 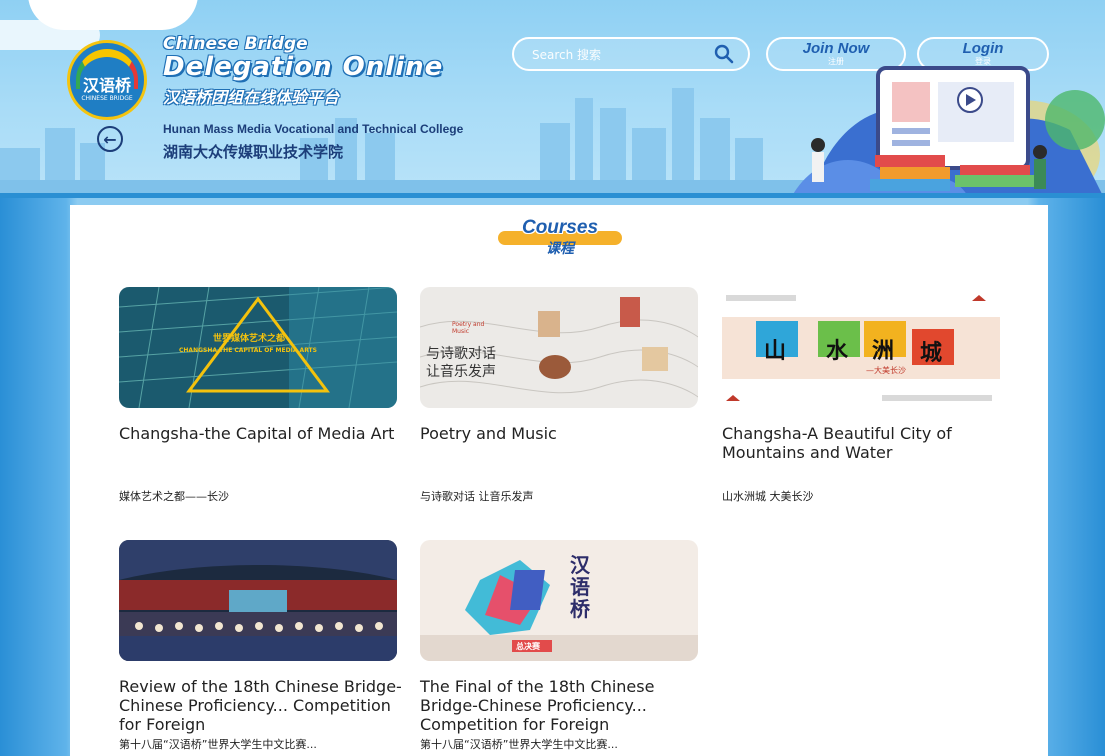 What do you see at coordinates (253, 152) in the screenshot?
I see `college-name-chinese: 湖南大众传媒职业技术学院` at bounding box center [253, 152].